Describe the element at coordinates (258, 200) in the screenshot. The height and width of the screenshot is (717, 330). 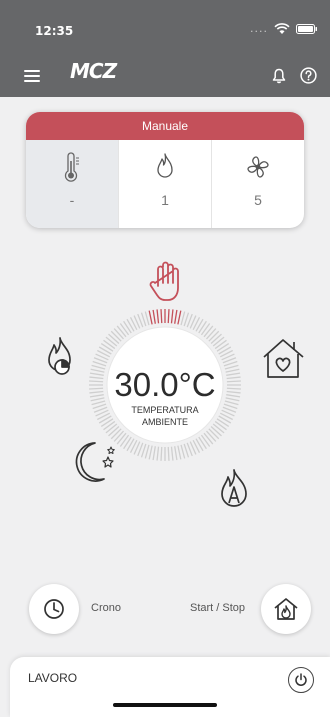
I see `fan-value: 5` at that location.